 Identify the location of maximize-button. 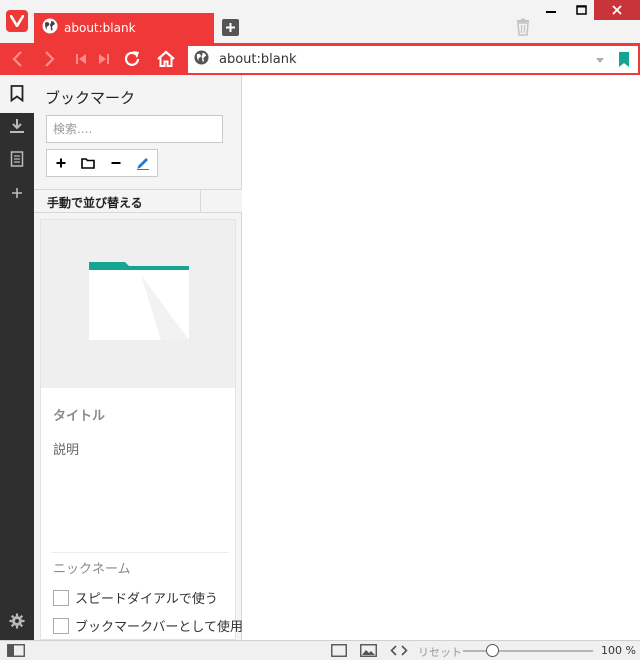
(581, 10).